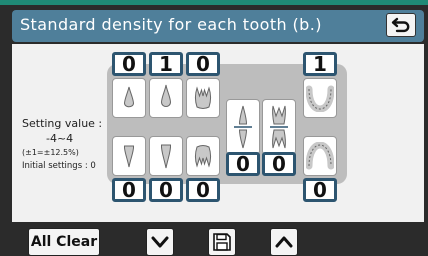 This screenshot has height=256, width=428. I want to click on tooth-lower-incisor, so click(129, 156).